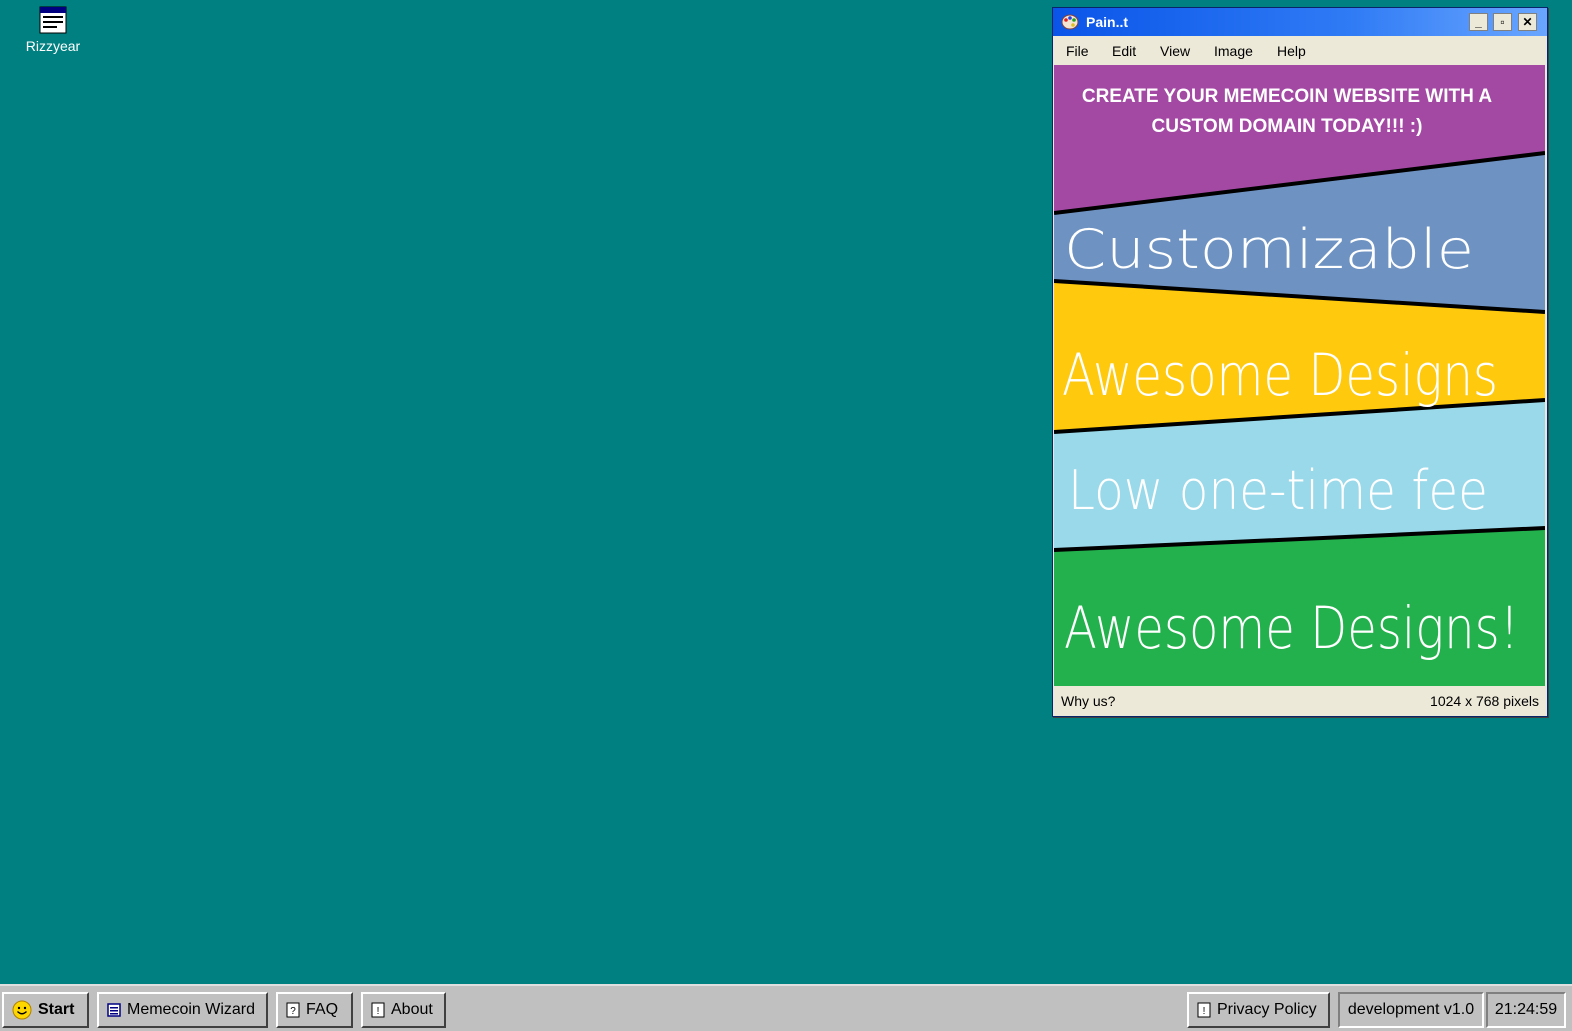 The height and width of the screenshot is (1031, 1572). I want to click on taskbar-about: ! About, so click(403, 1010).